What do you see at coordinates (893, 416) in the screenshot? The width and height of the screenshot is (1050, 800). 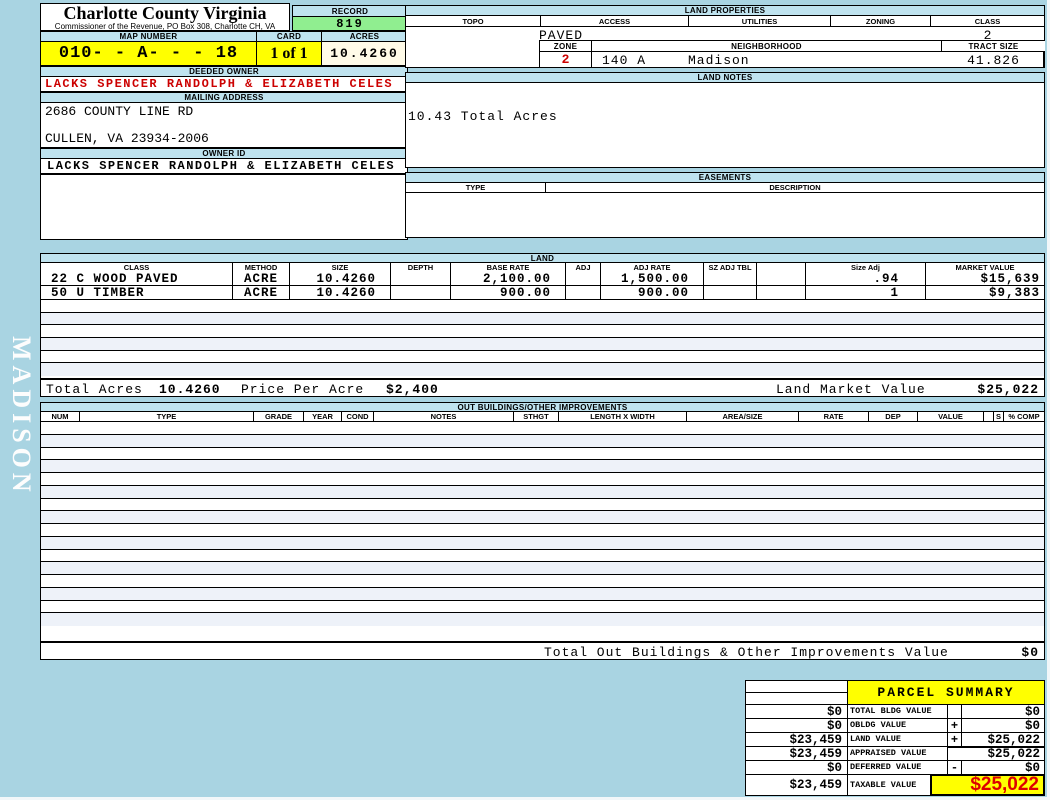 I see `ob-col-dep: DEP` at bounding box center [893, 416].